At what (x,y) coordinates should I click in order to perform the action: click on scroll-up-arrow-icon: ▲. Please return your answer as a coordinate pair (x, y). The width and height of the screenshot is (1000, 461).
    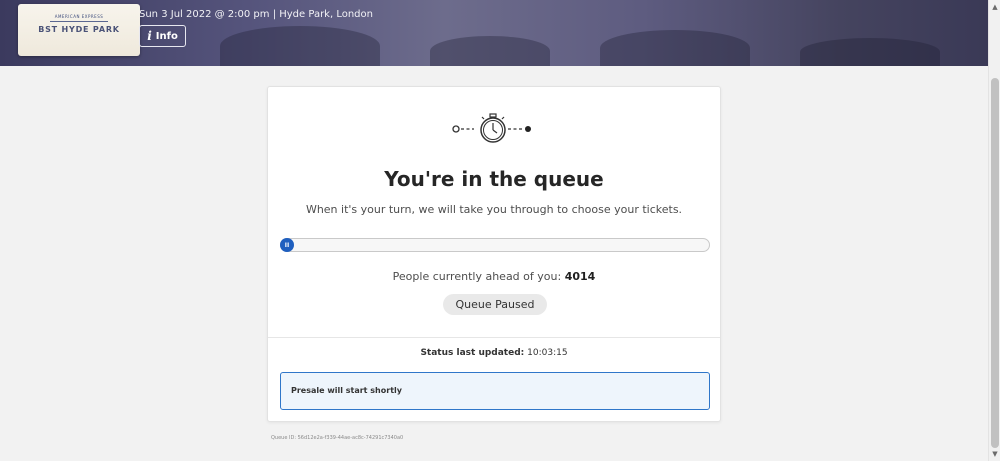
    Looking at the image, I should click on (994, 7).